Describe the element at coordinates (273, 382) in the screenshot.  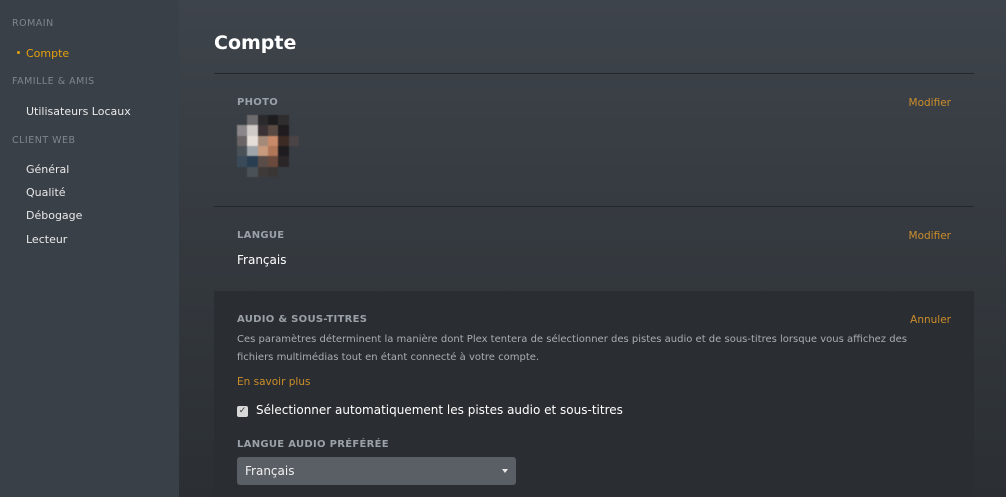
I see `learn-more-link: En savoir plus` at that location.